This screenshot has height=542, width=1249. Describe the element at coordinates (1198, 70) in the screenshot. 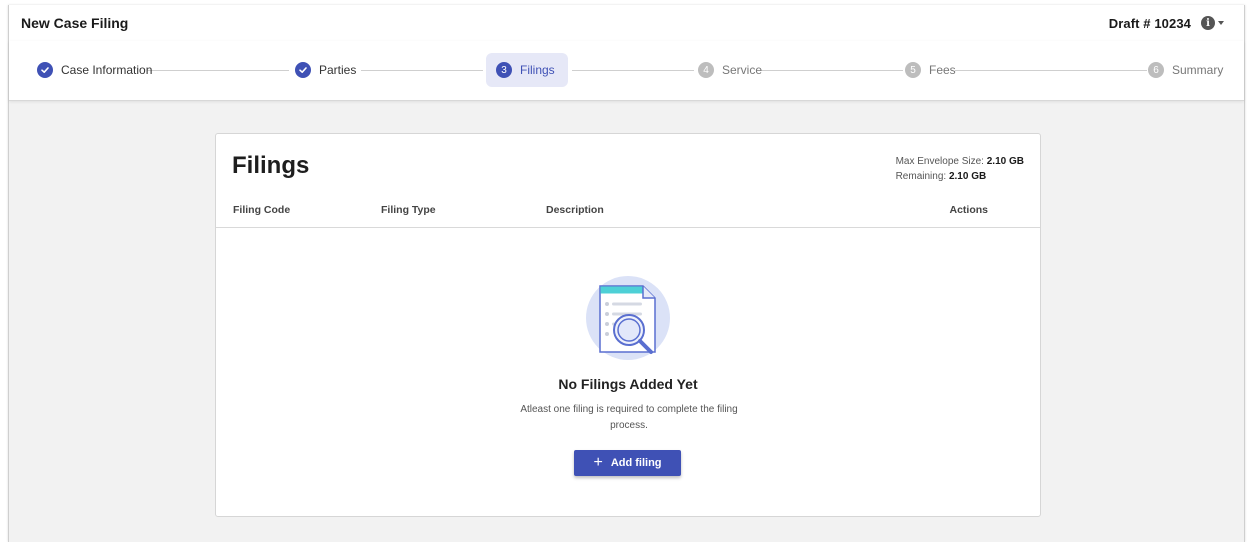

I see `step-label: Summary` at that location.